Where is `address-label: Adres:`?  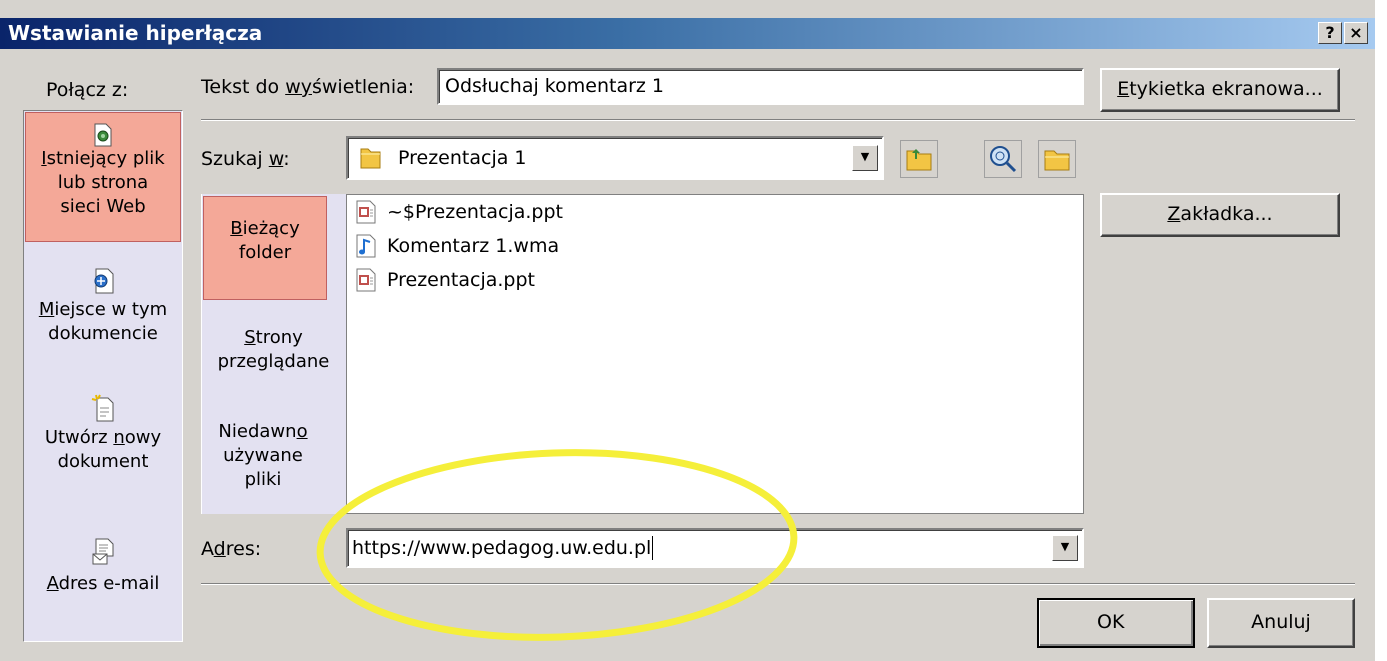 address-label: Adres: is located at coordinates (231, 549).